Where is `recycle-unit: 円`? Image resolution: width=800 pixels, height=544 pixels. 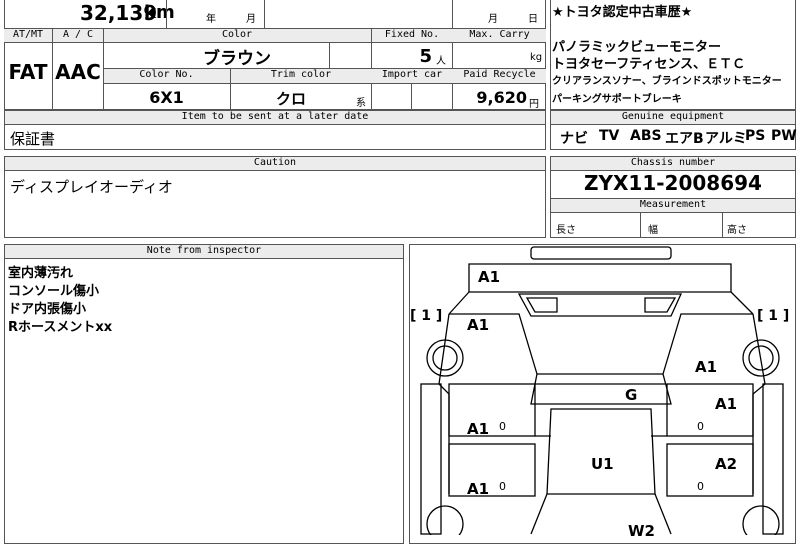
recycle-unit: 円 is located at coordinates (534, 104).